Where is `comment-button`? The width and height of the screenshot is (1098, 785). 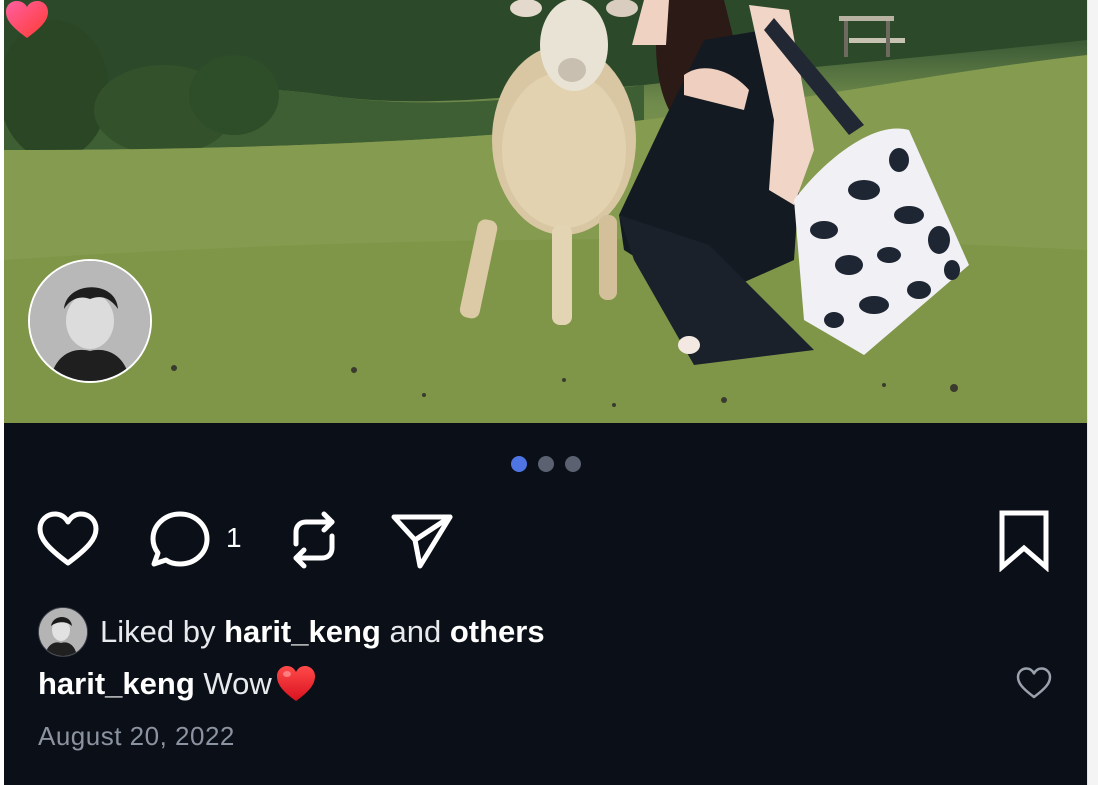
comment-button is located at coordinates (180, 540).